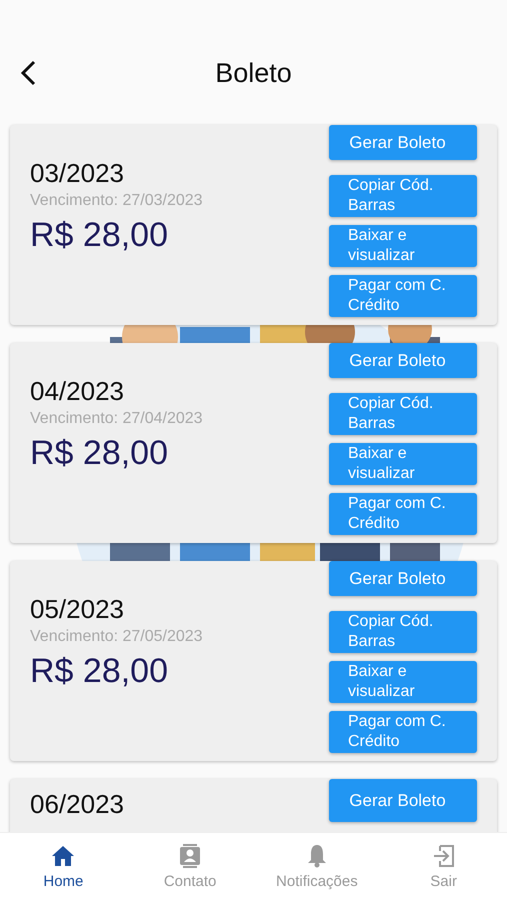 The width and height of the screenshot is (507, 900). Describe the element at coordinates (77, 391) in the screenshot. I see `period-text: 04/2023` at that location.